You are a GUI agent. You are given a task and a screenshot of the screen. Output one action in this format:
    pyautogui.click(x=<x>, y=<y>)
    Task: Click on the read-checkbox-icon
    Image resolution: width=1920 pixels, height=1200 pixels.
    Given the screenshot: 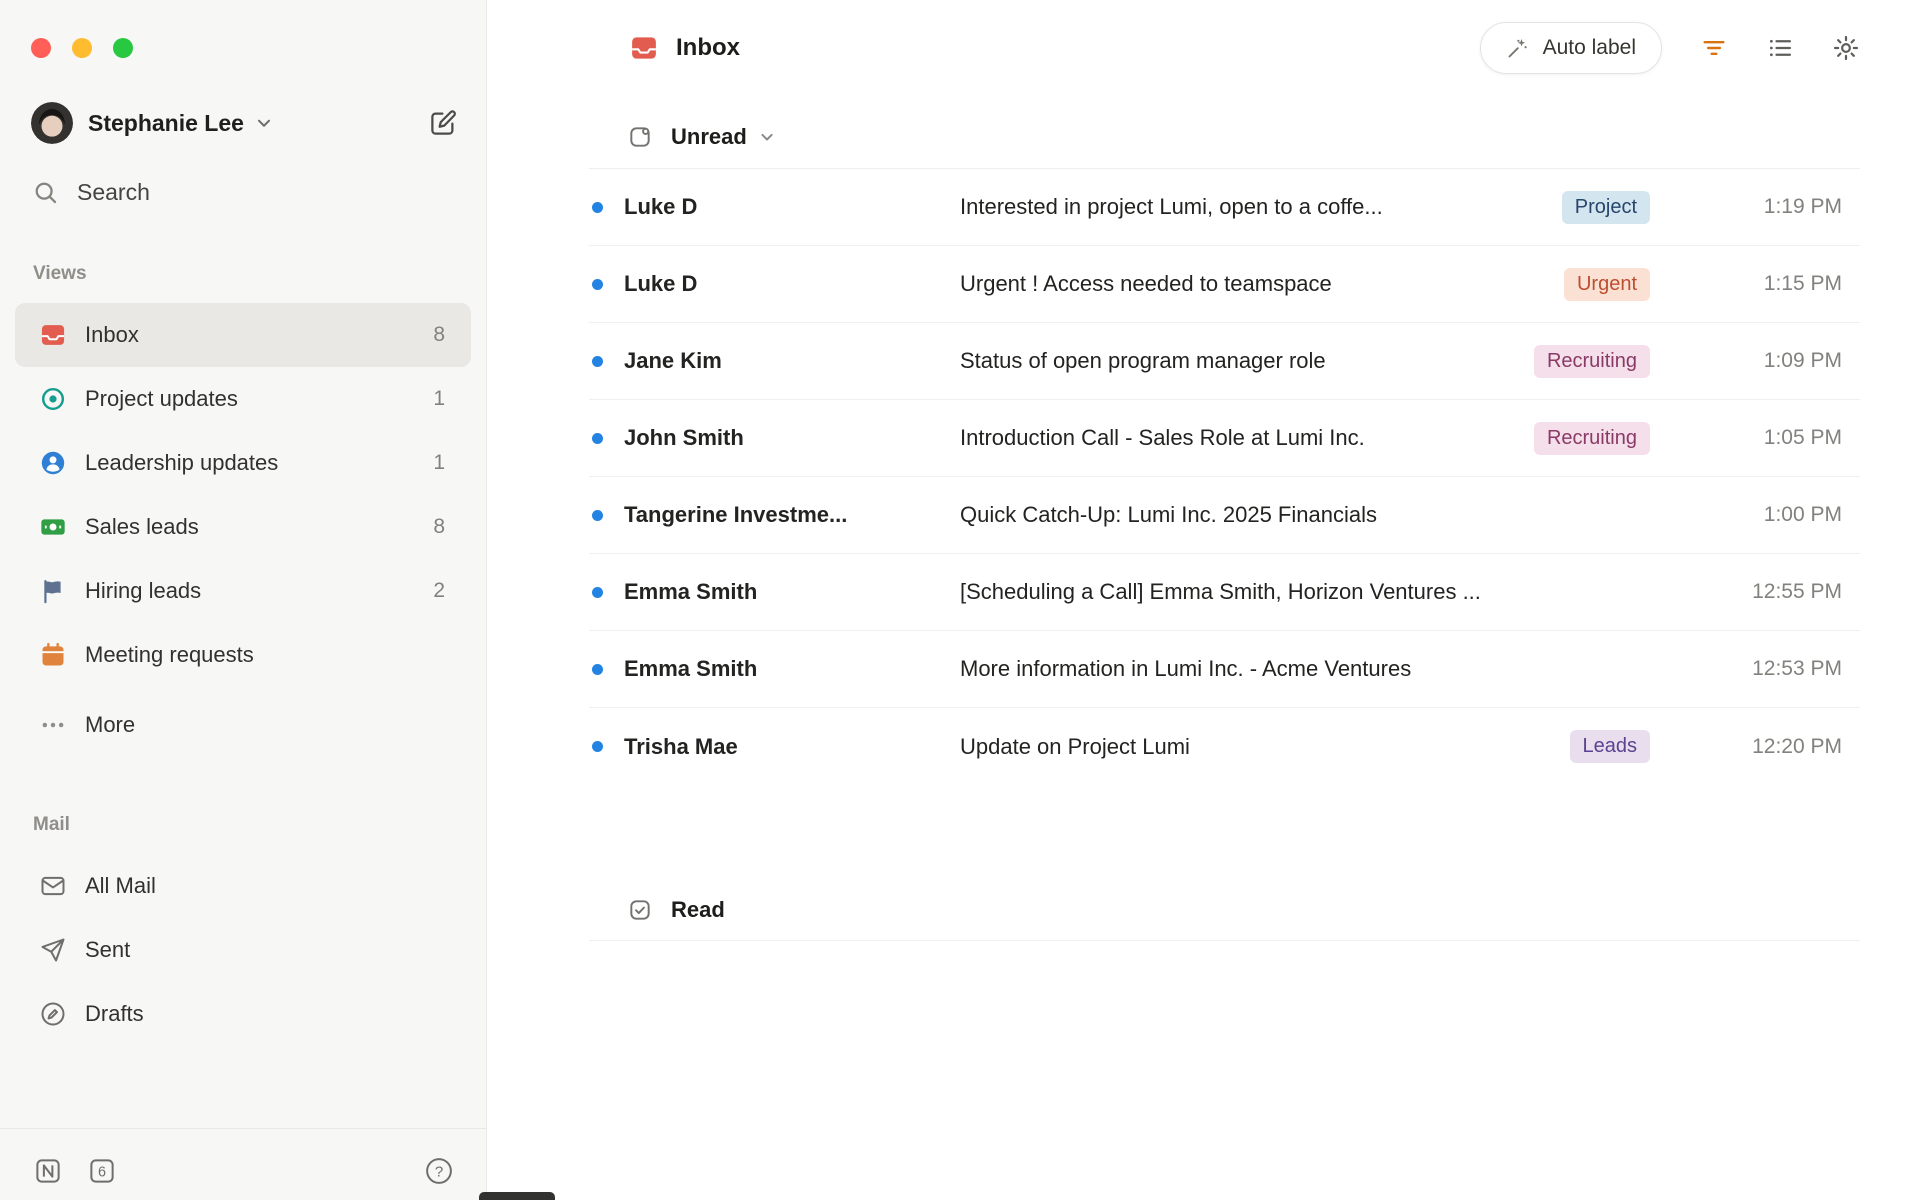 What is the action you would take?
    pyautogui.click(x=640, y=910)
    